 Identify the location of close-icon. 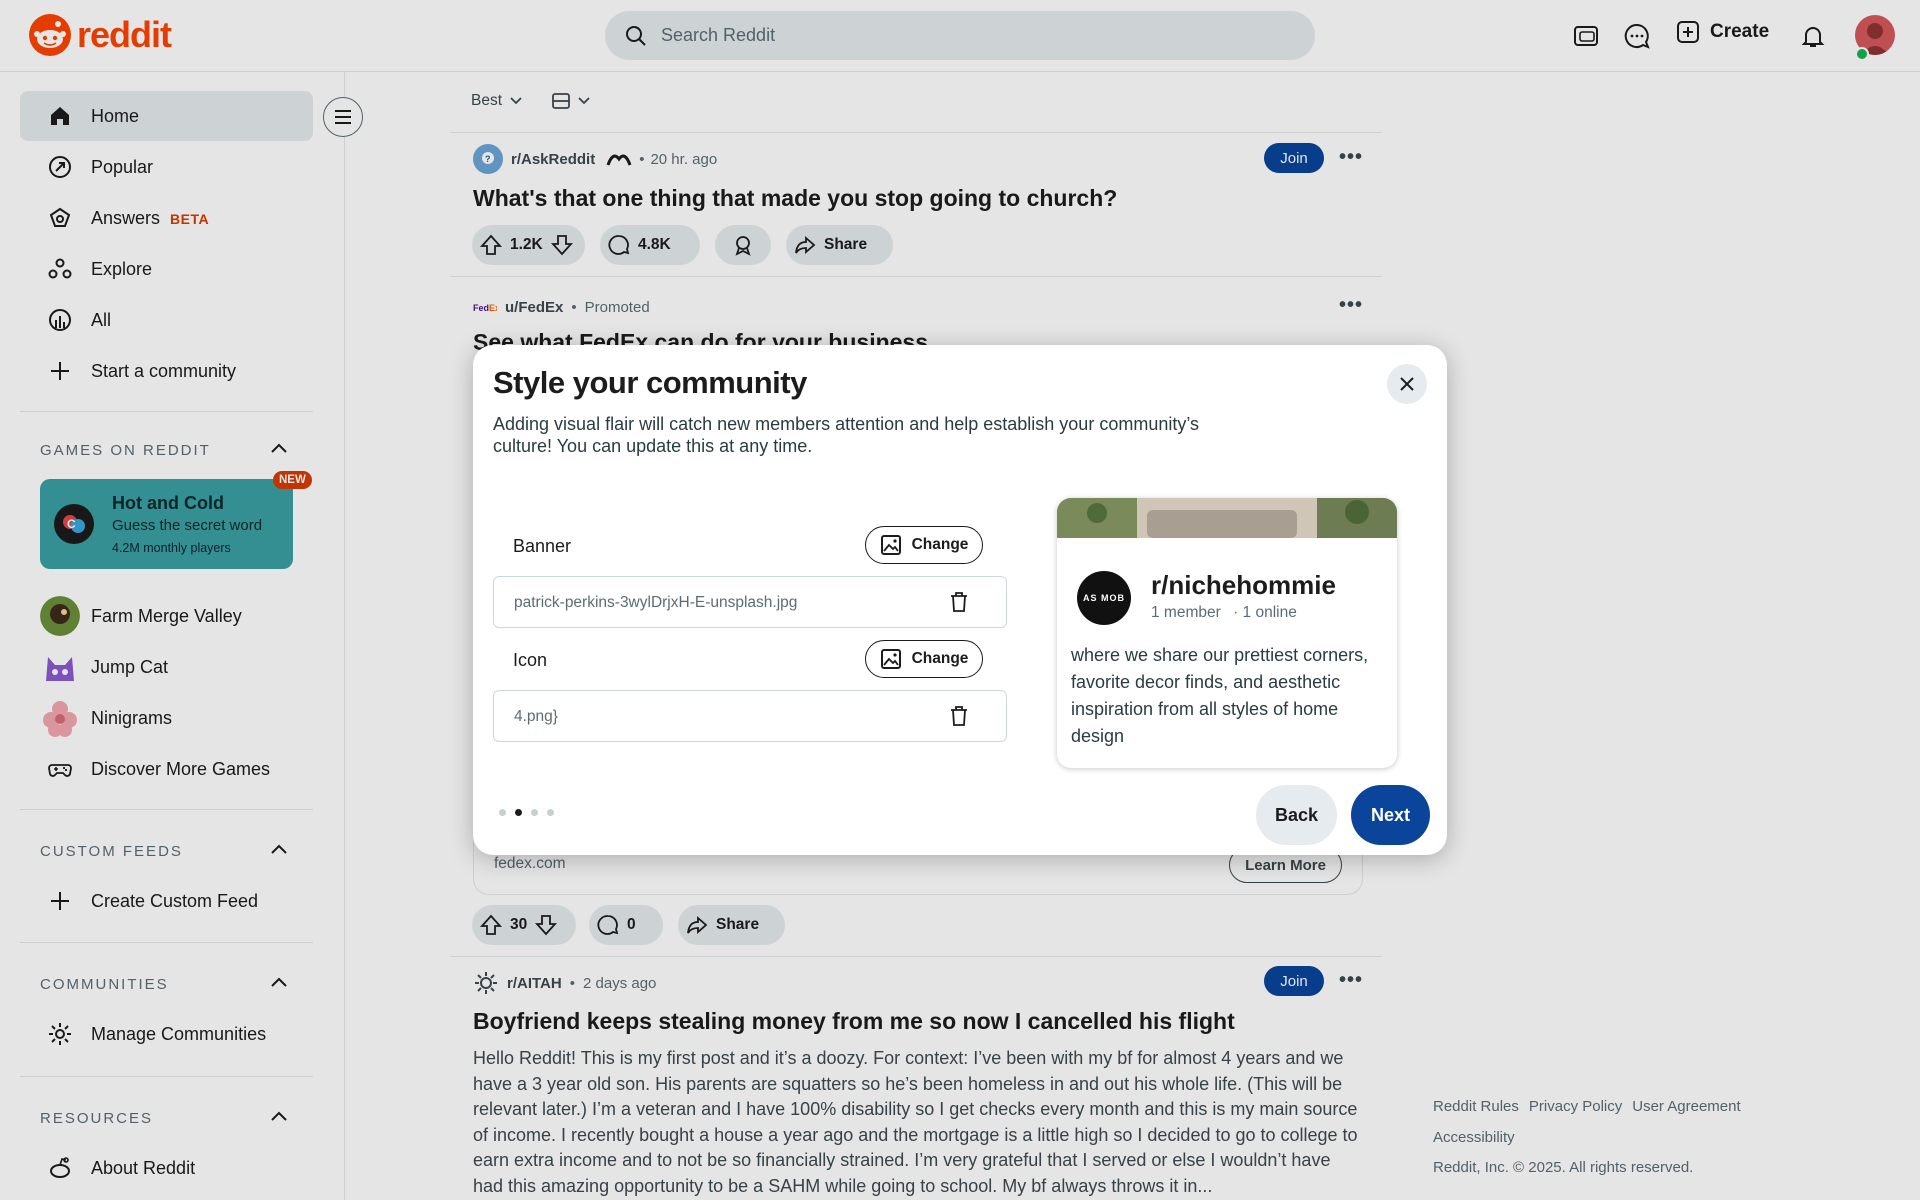
(1407, 384).